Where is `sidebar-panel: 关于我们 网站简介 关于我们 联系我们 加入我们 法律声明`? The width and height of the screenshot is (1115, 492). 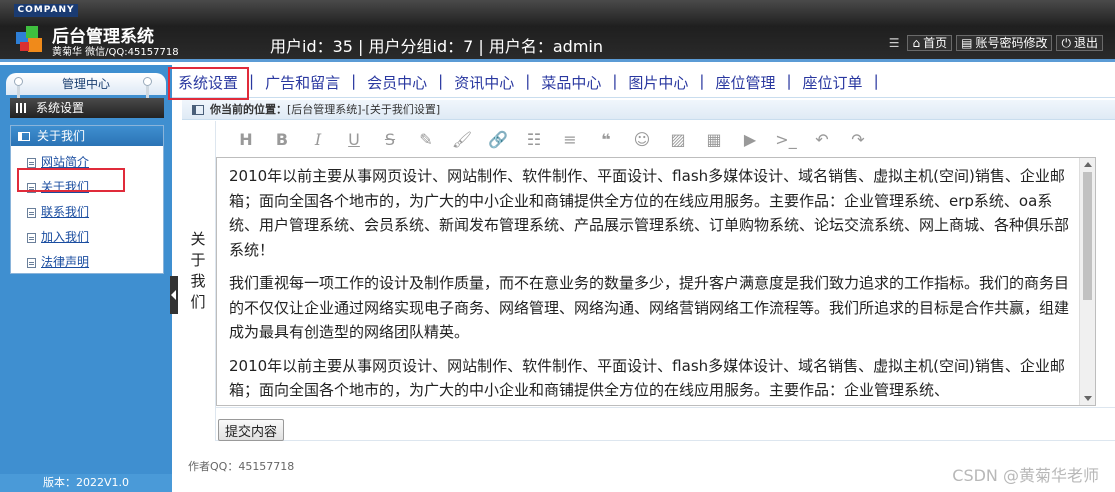 sidebar-panel: 关于我们 网站简介 关于我们 联系我们 加入我们 法律声明 is located at coordinates (87, 199).